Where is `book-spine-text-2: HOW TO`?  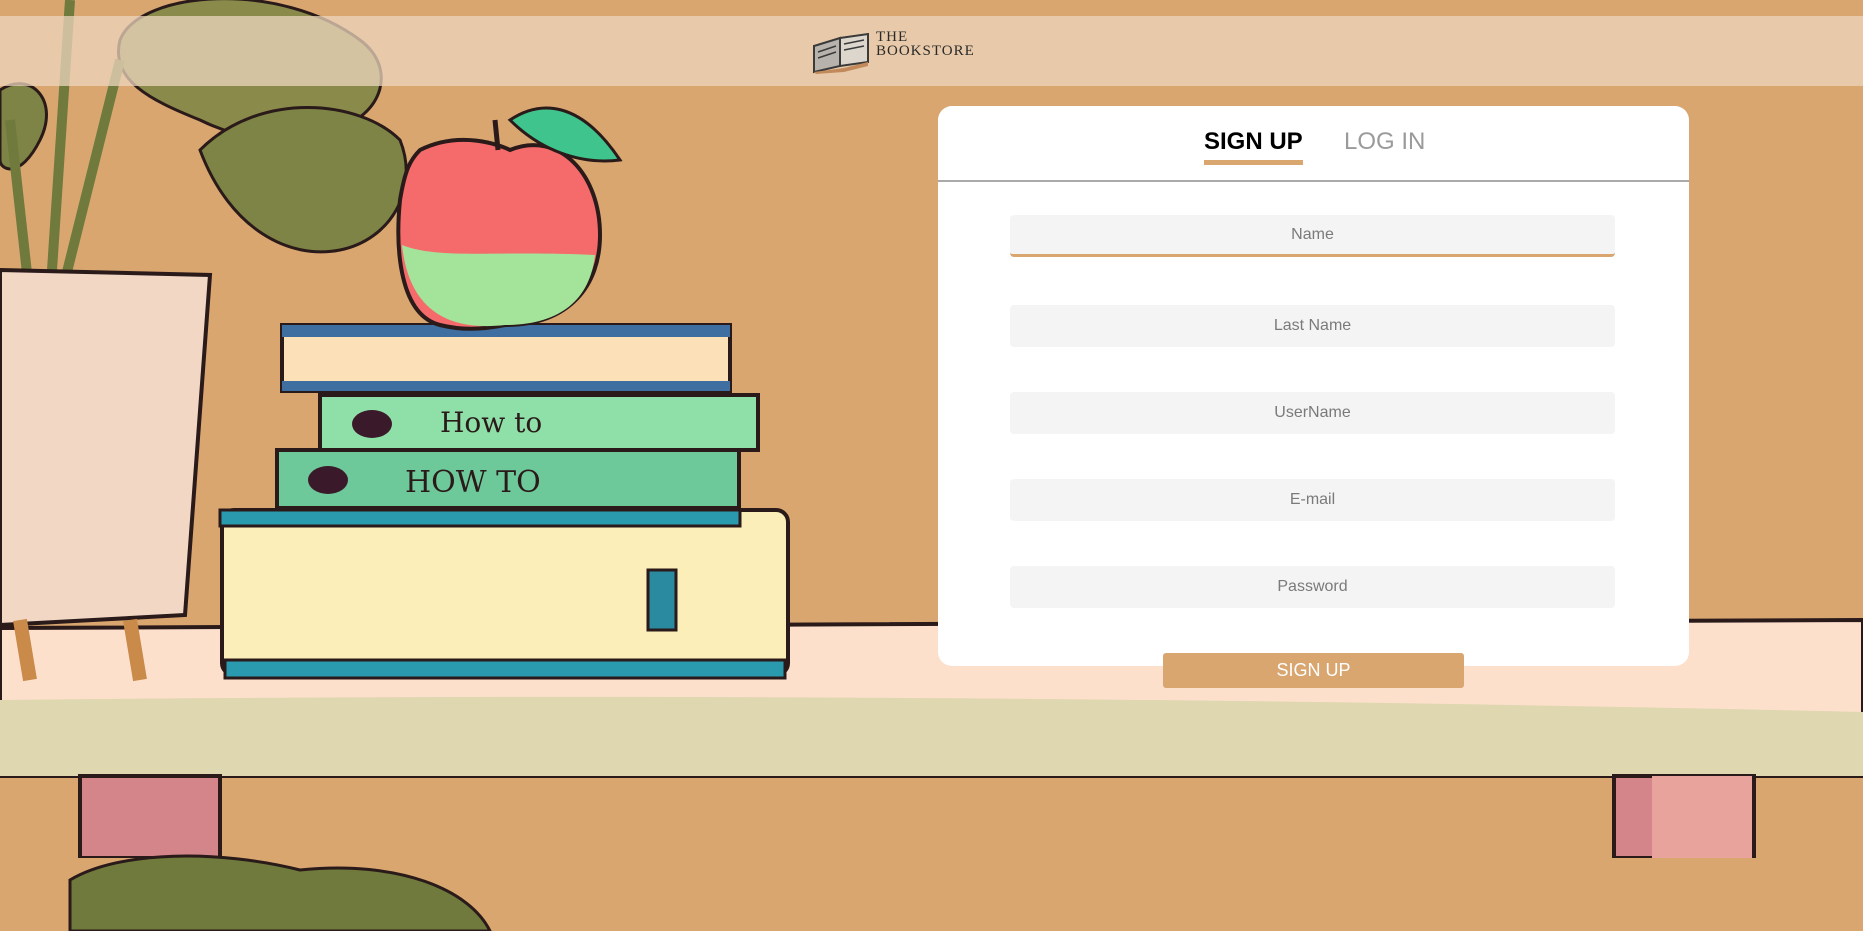
book-spine-text-2: HOW TO is located at coordinates (473, 482).